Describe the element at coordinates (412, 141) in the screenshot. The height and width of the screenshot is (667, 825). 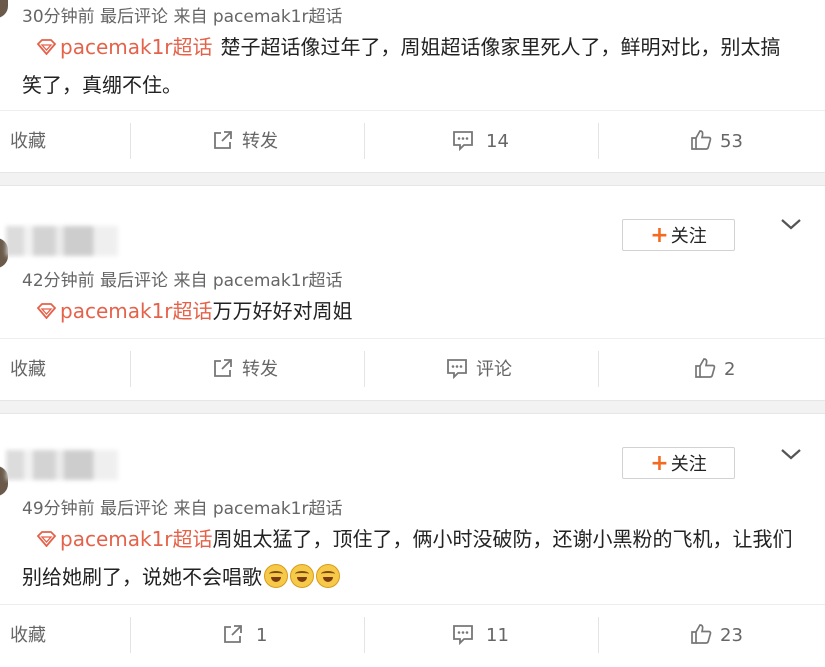
I see `post-actions: 收藏 转发 14 53` at that location.